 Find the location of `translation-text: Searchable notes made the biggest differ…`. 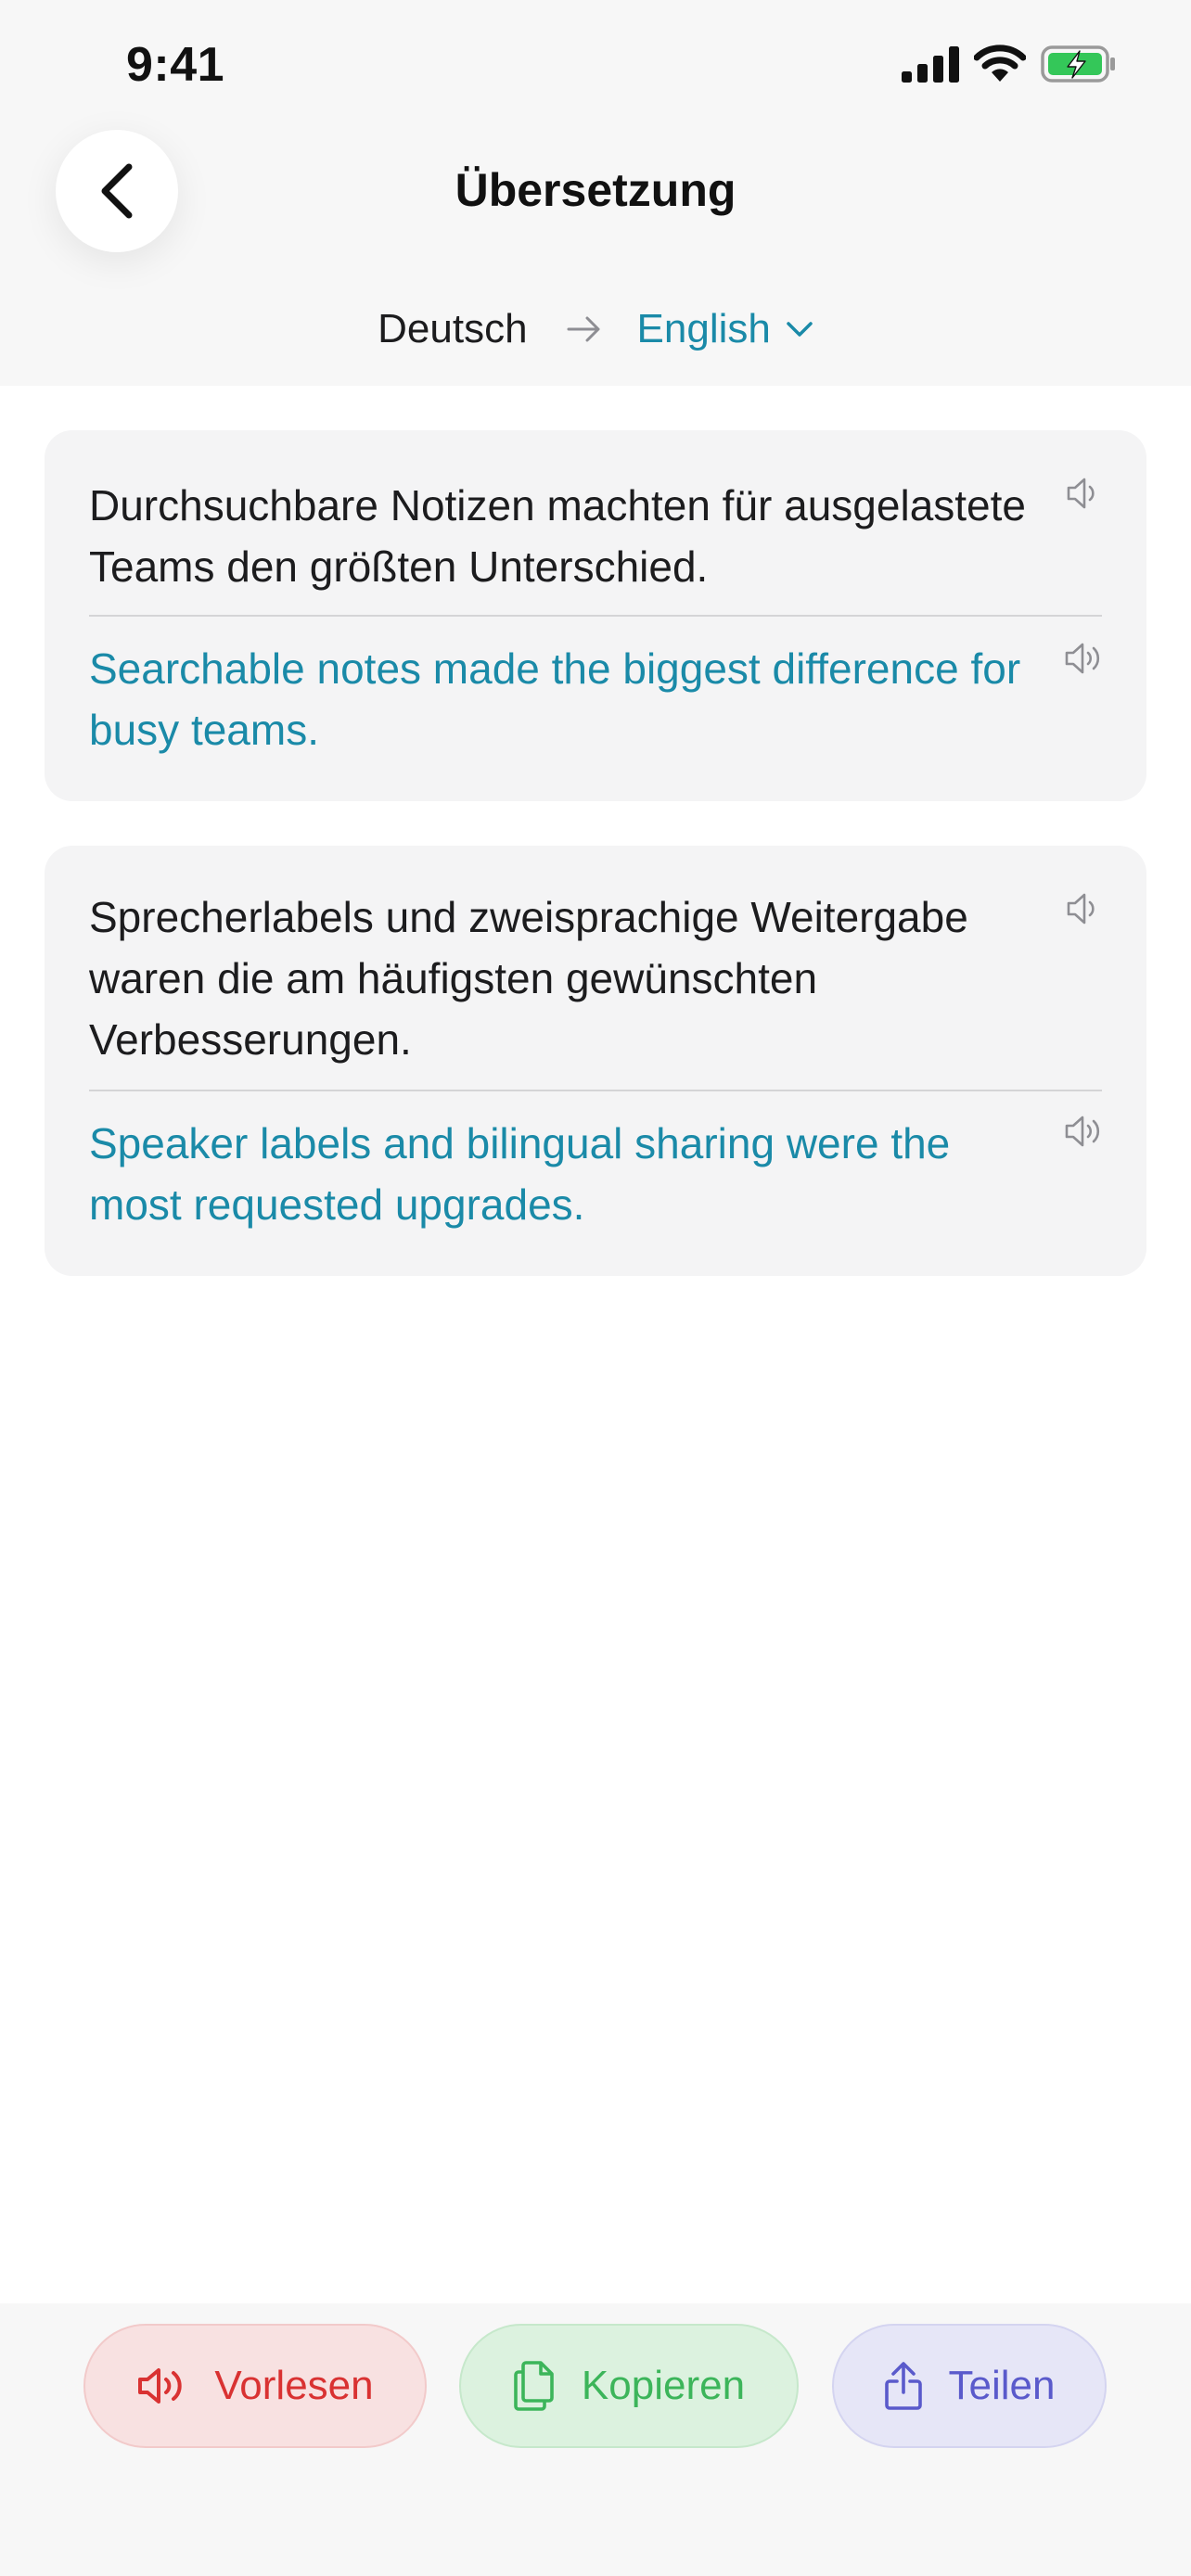

translation-text: Searchable notes made the biggest differ… is located at coordinates (555, 699).